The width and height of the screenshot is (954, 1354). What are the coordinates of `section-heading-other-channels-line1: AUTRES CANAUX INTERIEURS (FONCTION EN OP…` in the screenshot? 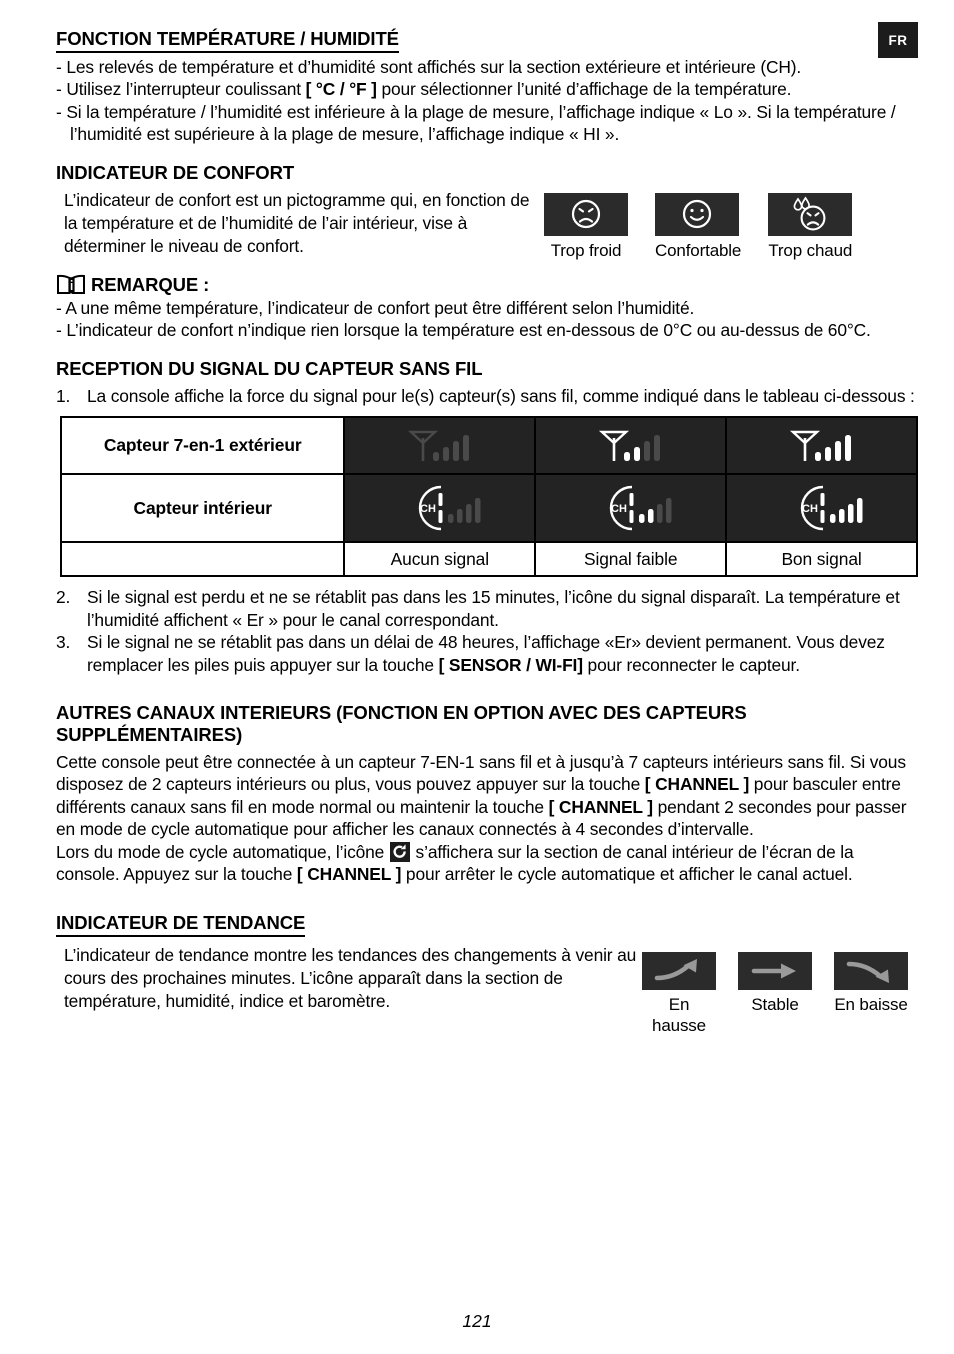 It's located at (401, 712).